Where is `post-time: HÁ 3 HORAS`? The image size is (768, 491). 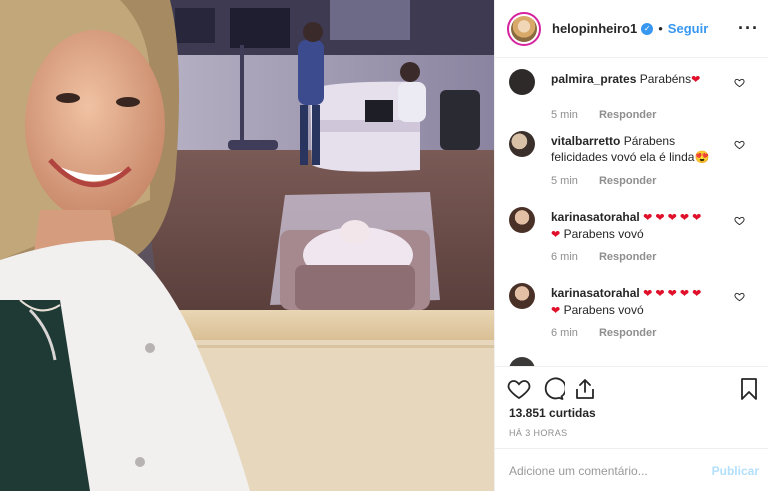
post-time: HÁ 3 HORAS is located at coordinates (538, 433).